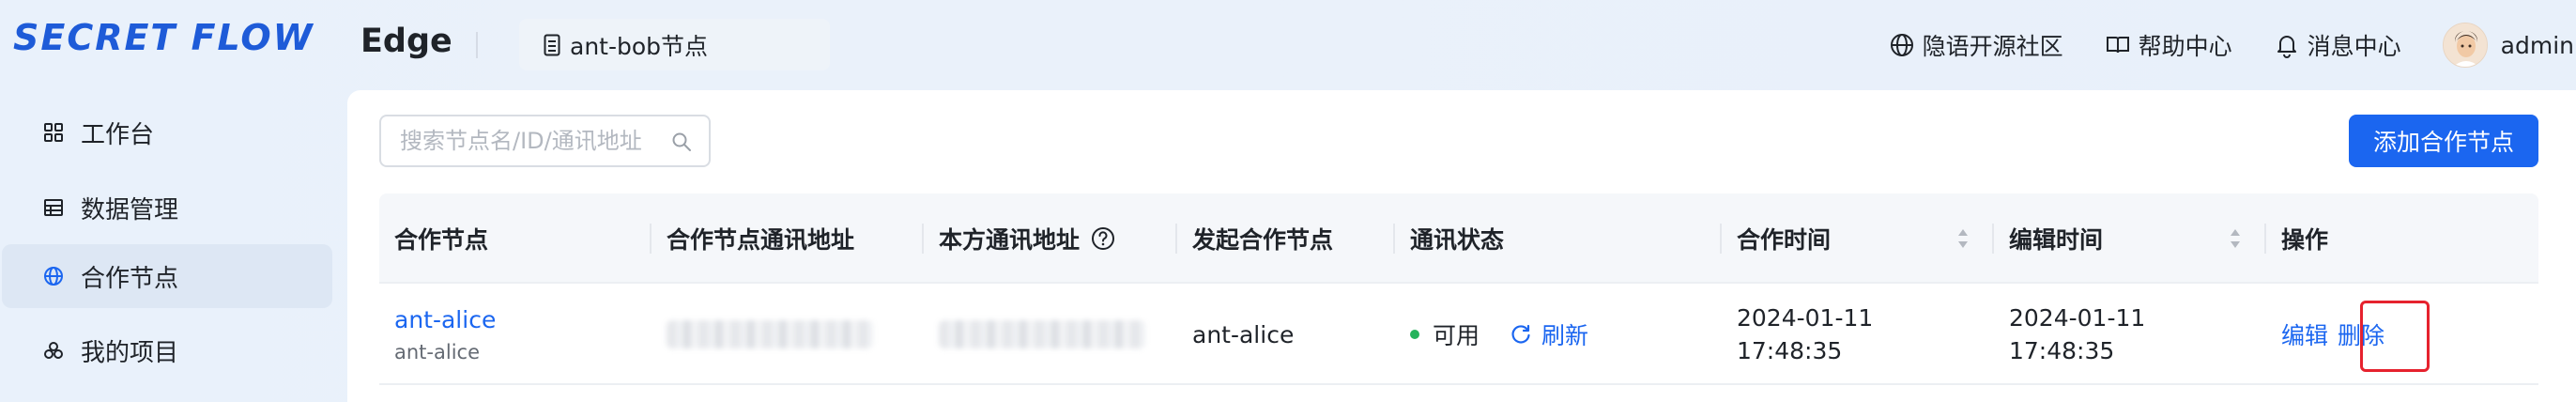  I want to click on actions-cell: 编辑 删除, so click(2402, 334).